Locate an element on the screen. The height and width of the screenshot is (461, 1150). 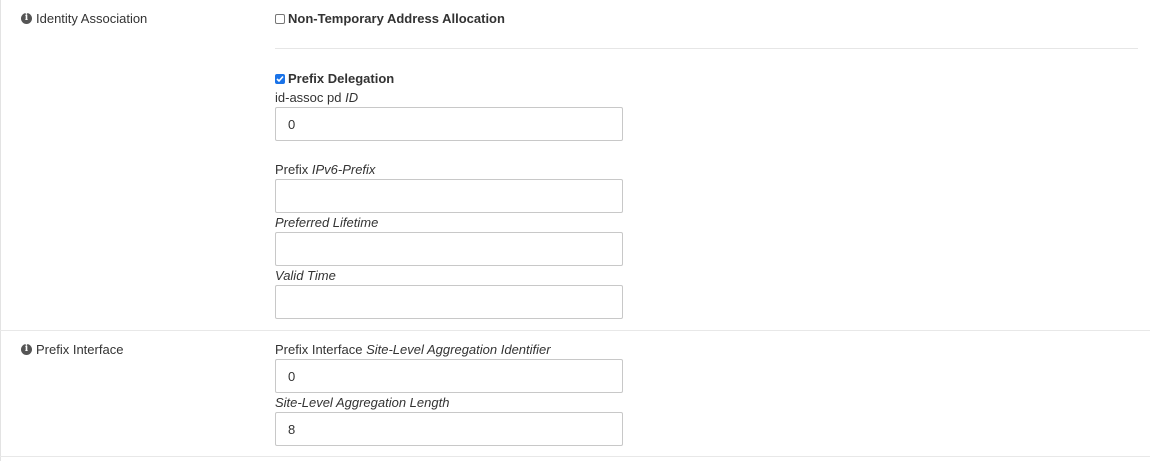
id-assoc-pd-input is located at coordinates (449, 124).